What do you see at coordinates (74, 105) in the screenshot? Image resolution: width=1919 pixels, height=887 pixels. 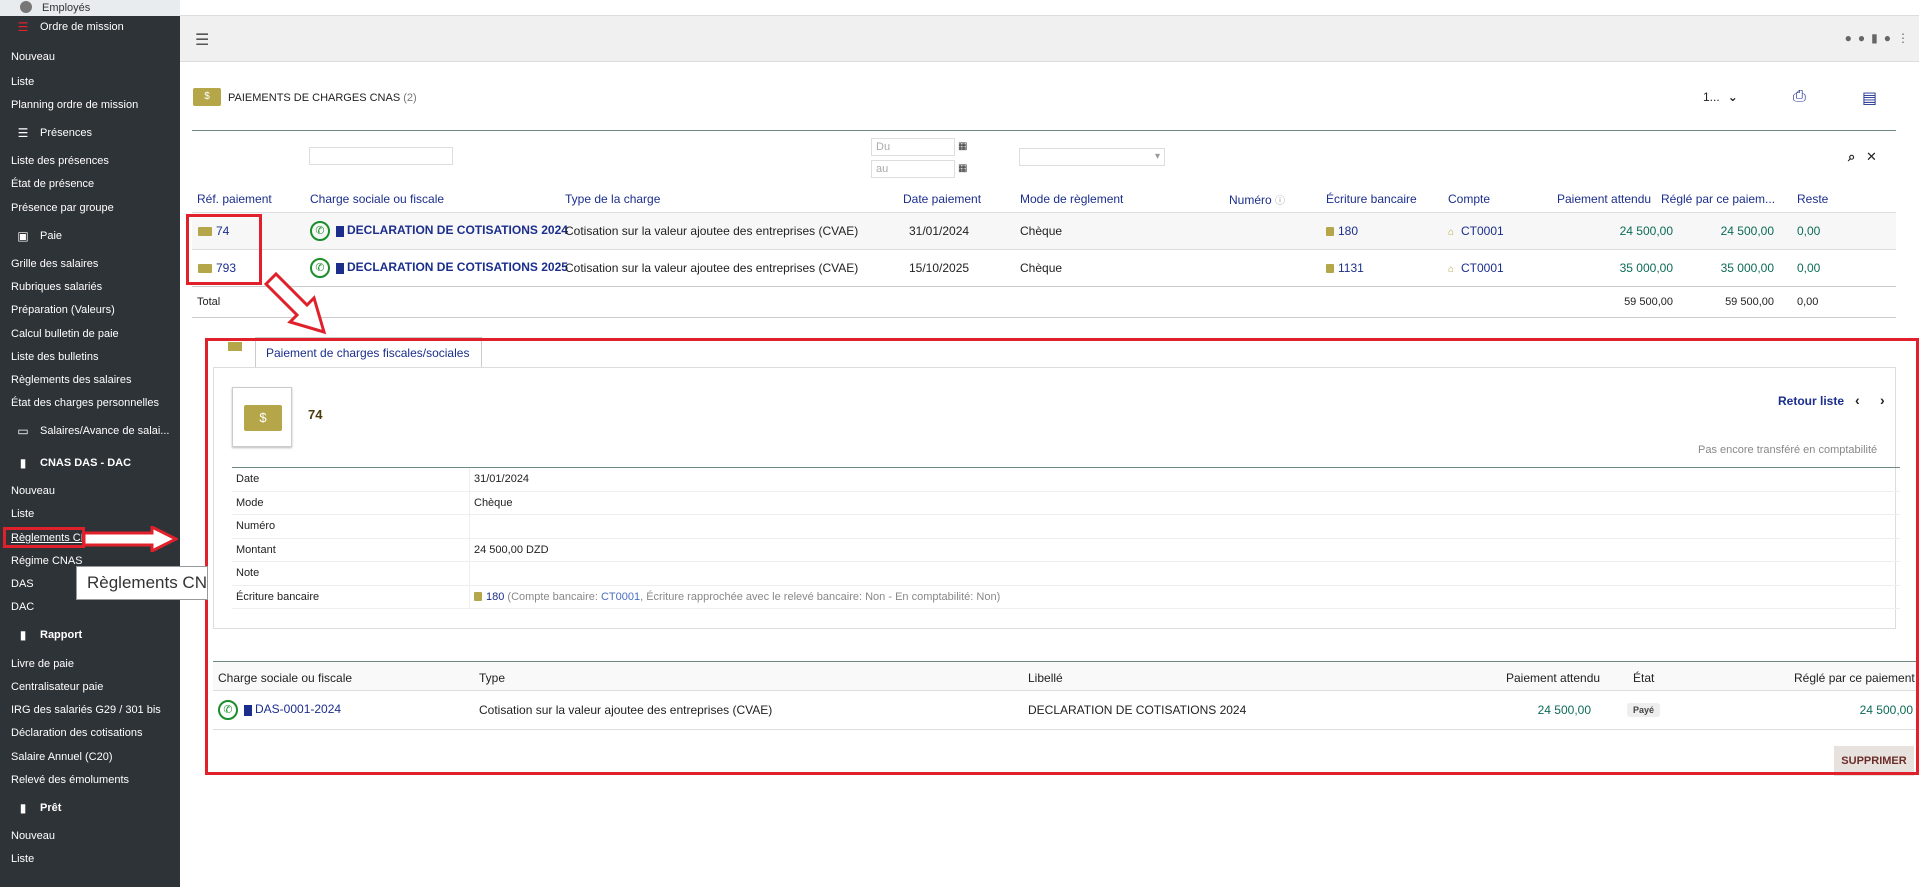 I see `sidebar-item-planning: Planning ordre de mission` at bounding box center [74, 105].